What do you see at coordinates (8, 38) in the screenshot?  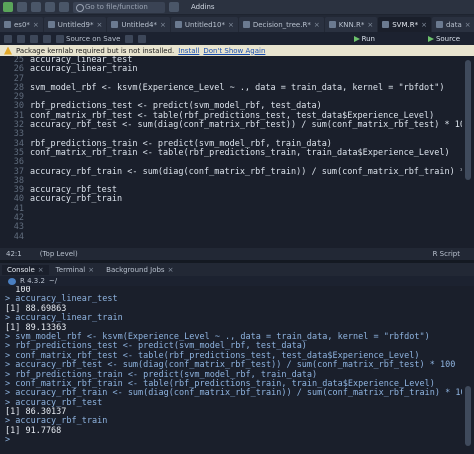 I see `back-icon` at bounding box center [8, 38].